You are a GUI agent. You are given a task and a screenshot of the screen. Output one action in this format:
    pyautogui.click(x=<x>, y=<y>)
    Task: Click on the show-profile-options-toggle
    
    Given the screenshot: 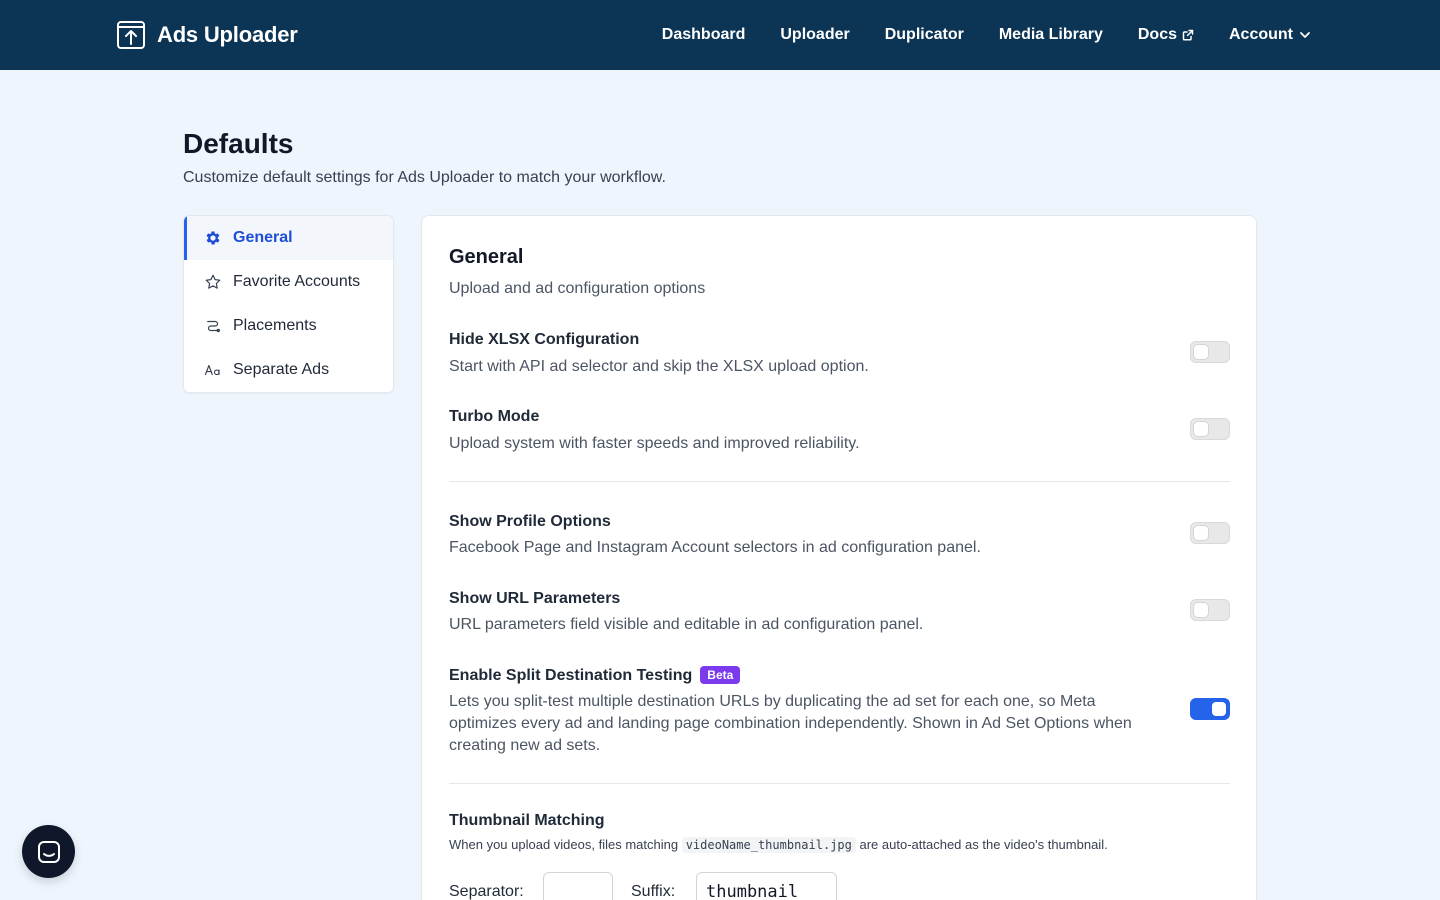 What is the action you would take?
    pyautogui.click(x=1210, y=533)
    